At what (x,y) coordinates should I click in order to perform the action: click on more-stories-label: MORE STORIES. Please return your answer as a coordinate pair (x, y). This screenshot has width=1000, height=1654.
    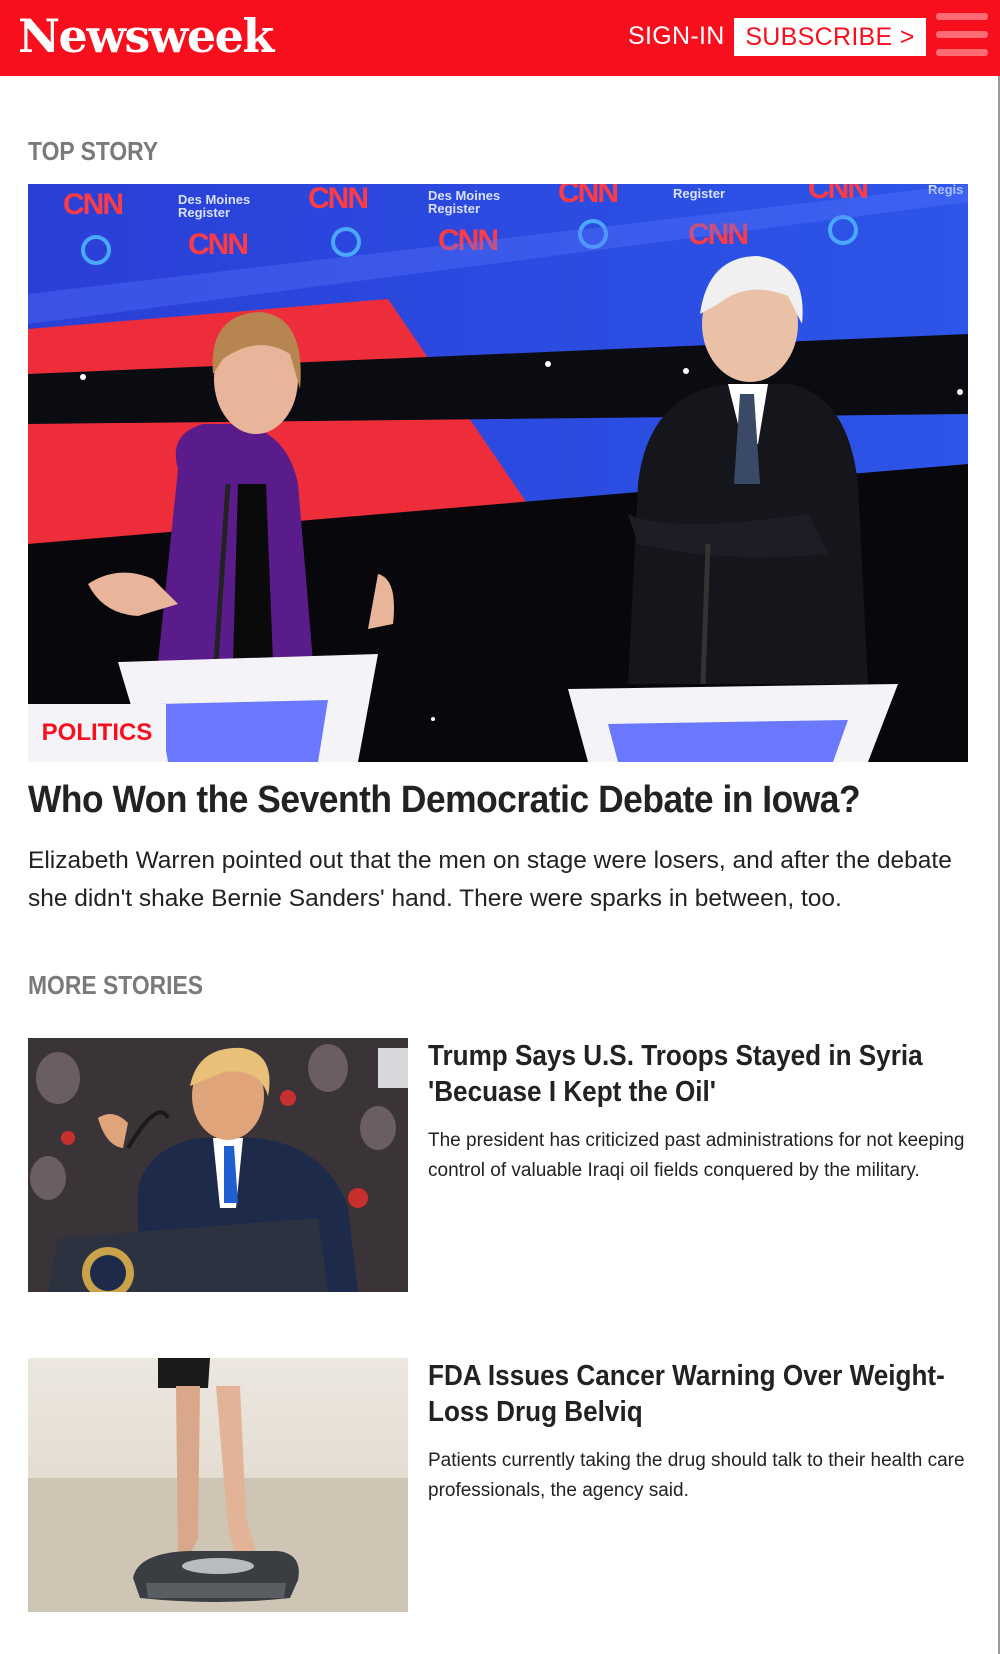
    Looking at the image, I should click on (116, 985).